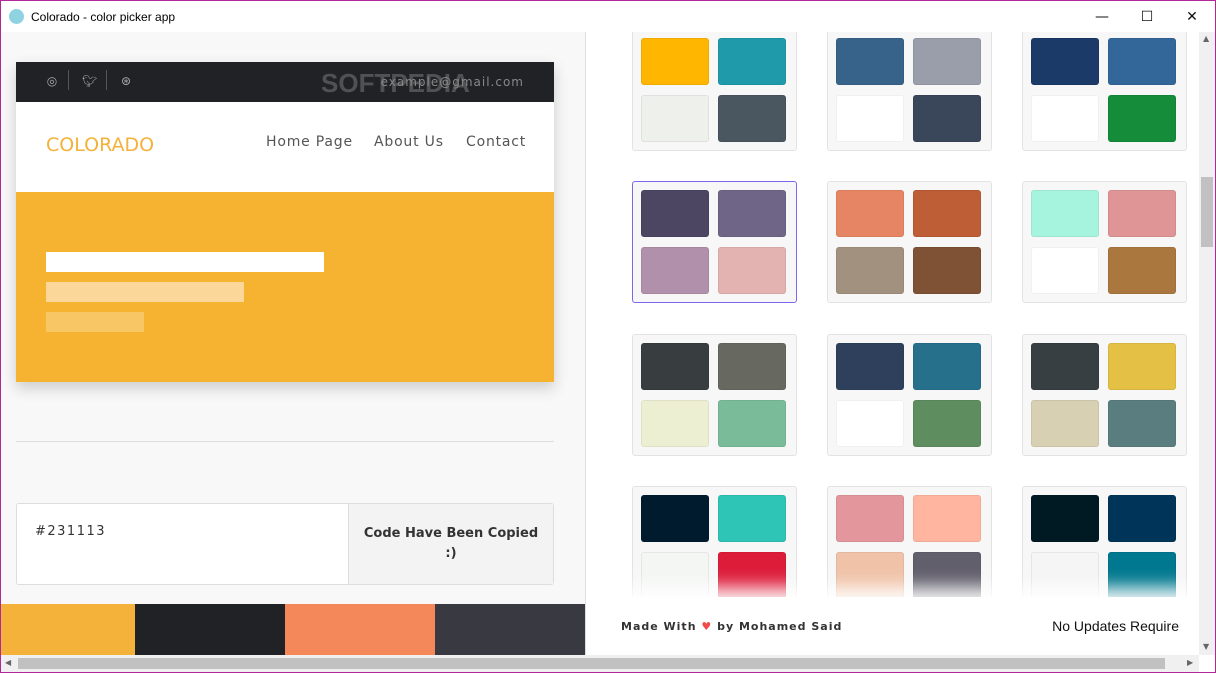  I want to click on email-link: example@gmail.com, so click(452, 82).